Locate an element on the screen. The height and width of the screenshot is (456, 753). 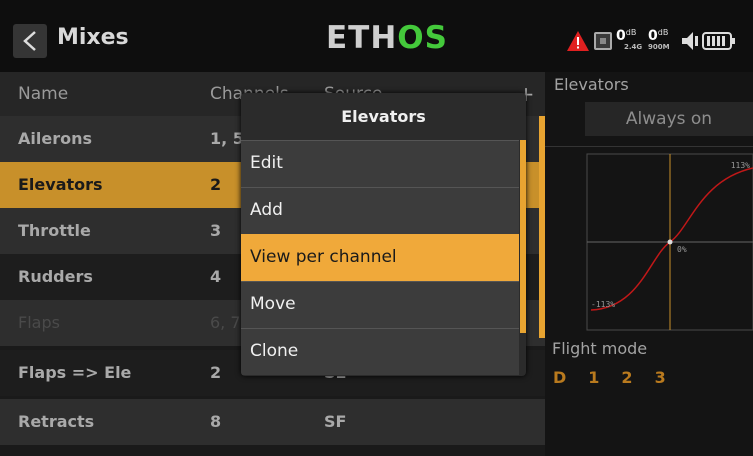
mix-name: Throttle is located at coordinates (54, 230).